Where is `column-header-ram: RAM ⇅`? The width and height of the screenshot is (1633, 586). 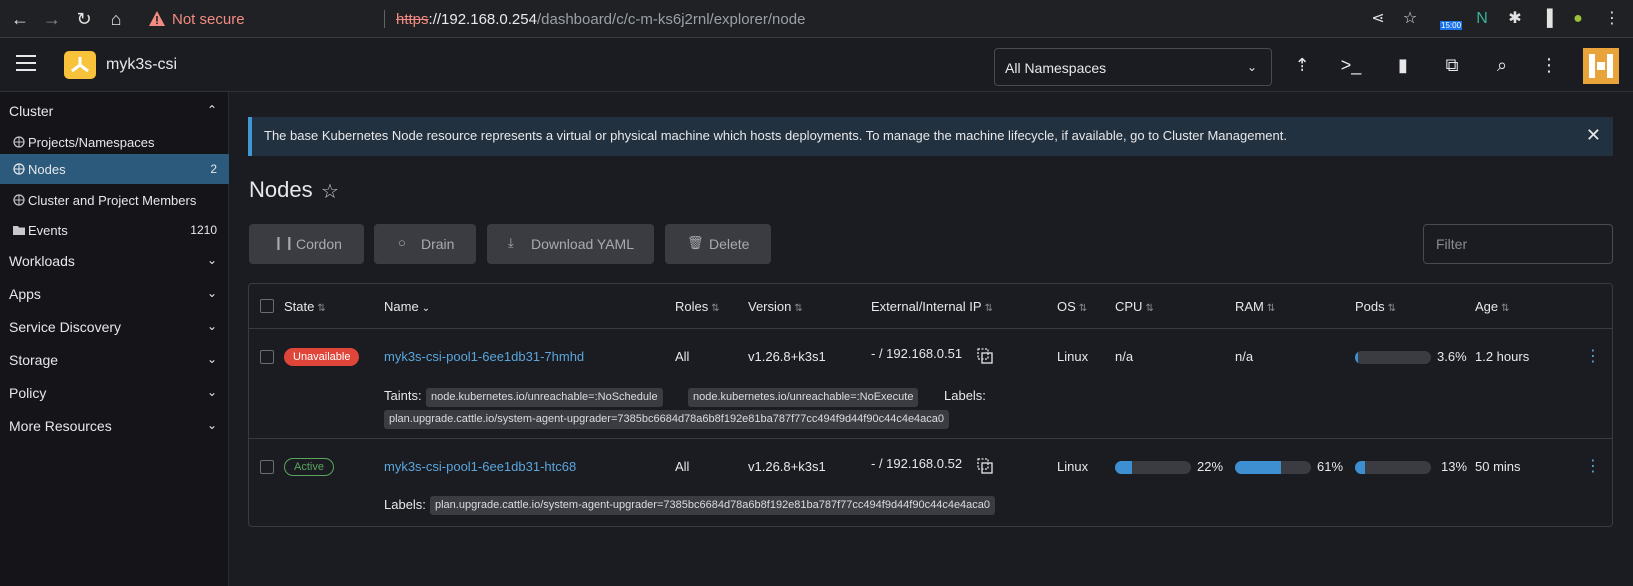 column-header-ram: RAM ⇅ is located at coordinates (1255, 306).